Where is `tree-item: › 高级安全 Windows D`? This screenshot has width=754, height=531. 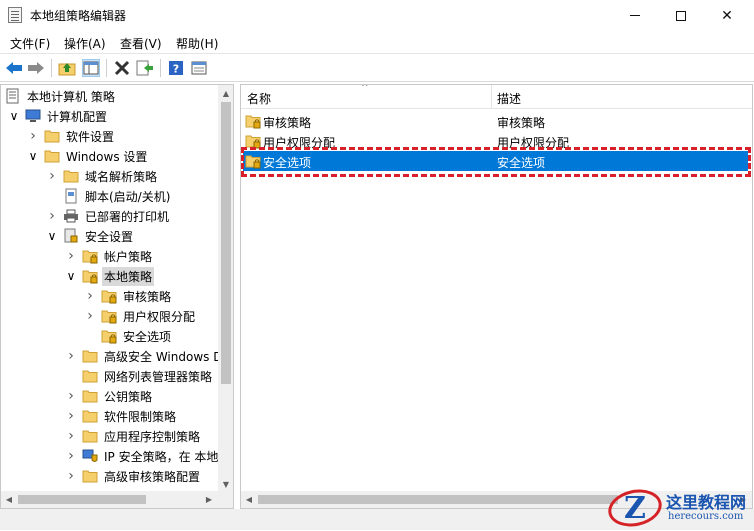
tree-item: › 高级安全 Windows D is located at coordinates (145, 356).